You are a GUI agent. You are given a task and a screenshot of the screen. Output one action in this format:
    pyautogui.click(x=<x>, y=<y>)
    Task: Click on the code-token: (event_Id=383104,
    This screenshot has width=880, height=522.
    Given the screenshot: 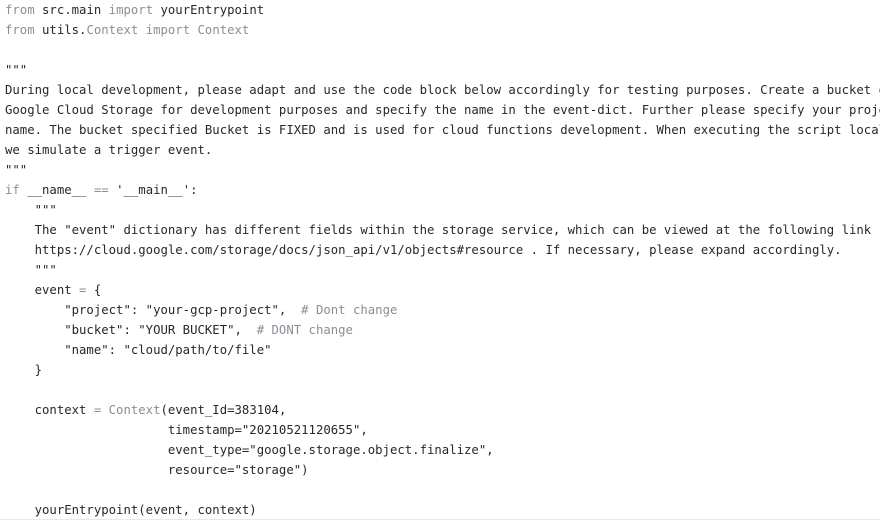 What is the action you would take?
    pyautogui.click(x=223, y=410)
    